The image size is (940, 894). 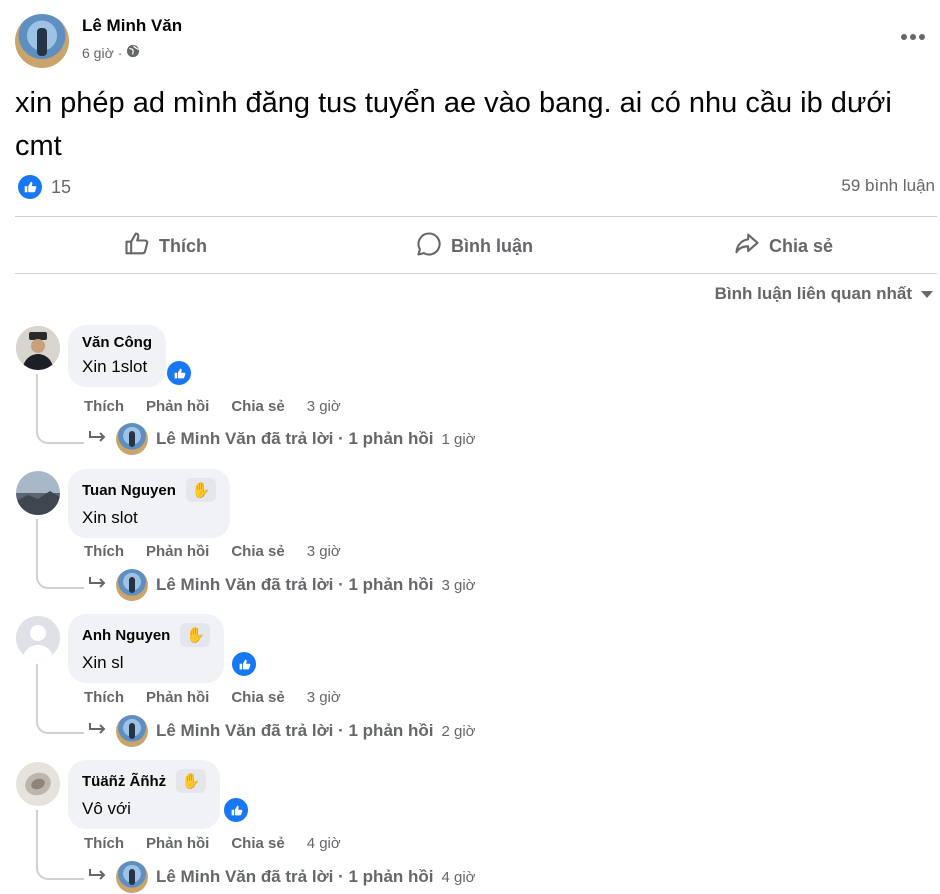 I want to click on reaction-count: 15, so click(x=61, y=186).